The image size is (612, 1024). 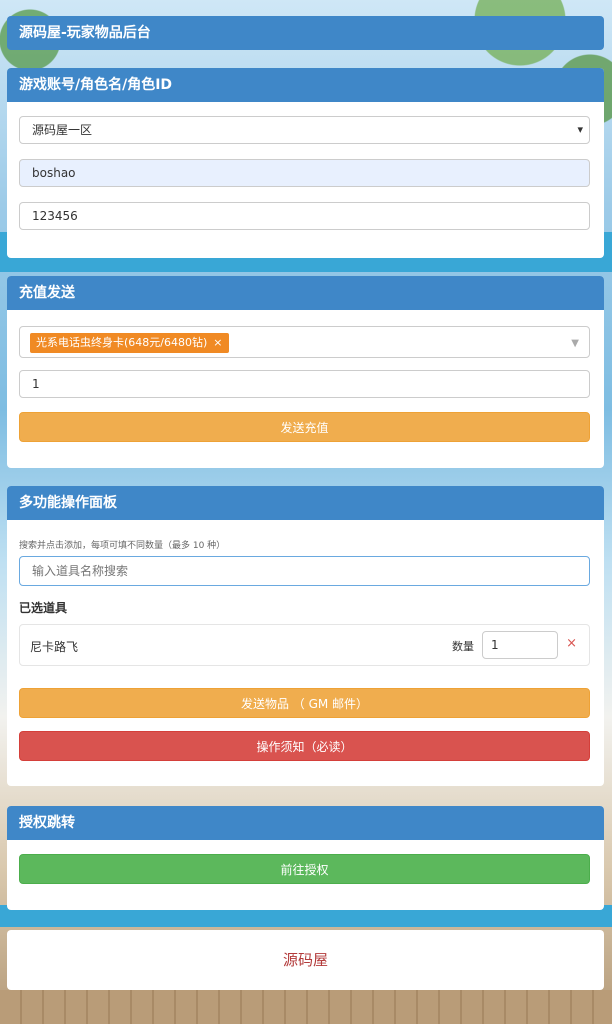 What do you see at coordinates (575, 343) in the screenshot?
I see `dropdown-arrow-icon: ▼` at bounding box center [575, 343].